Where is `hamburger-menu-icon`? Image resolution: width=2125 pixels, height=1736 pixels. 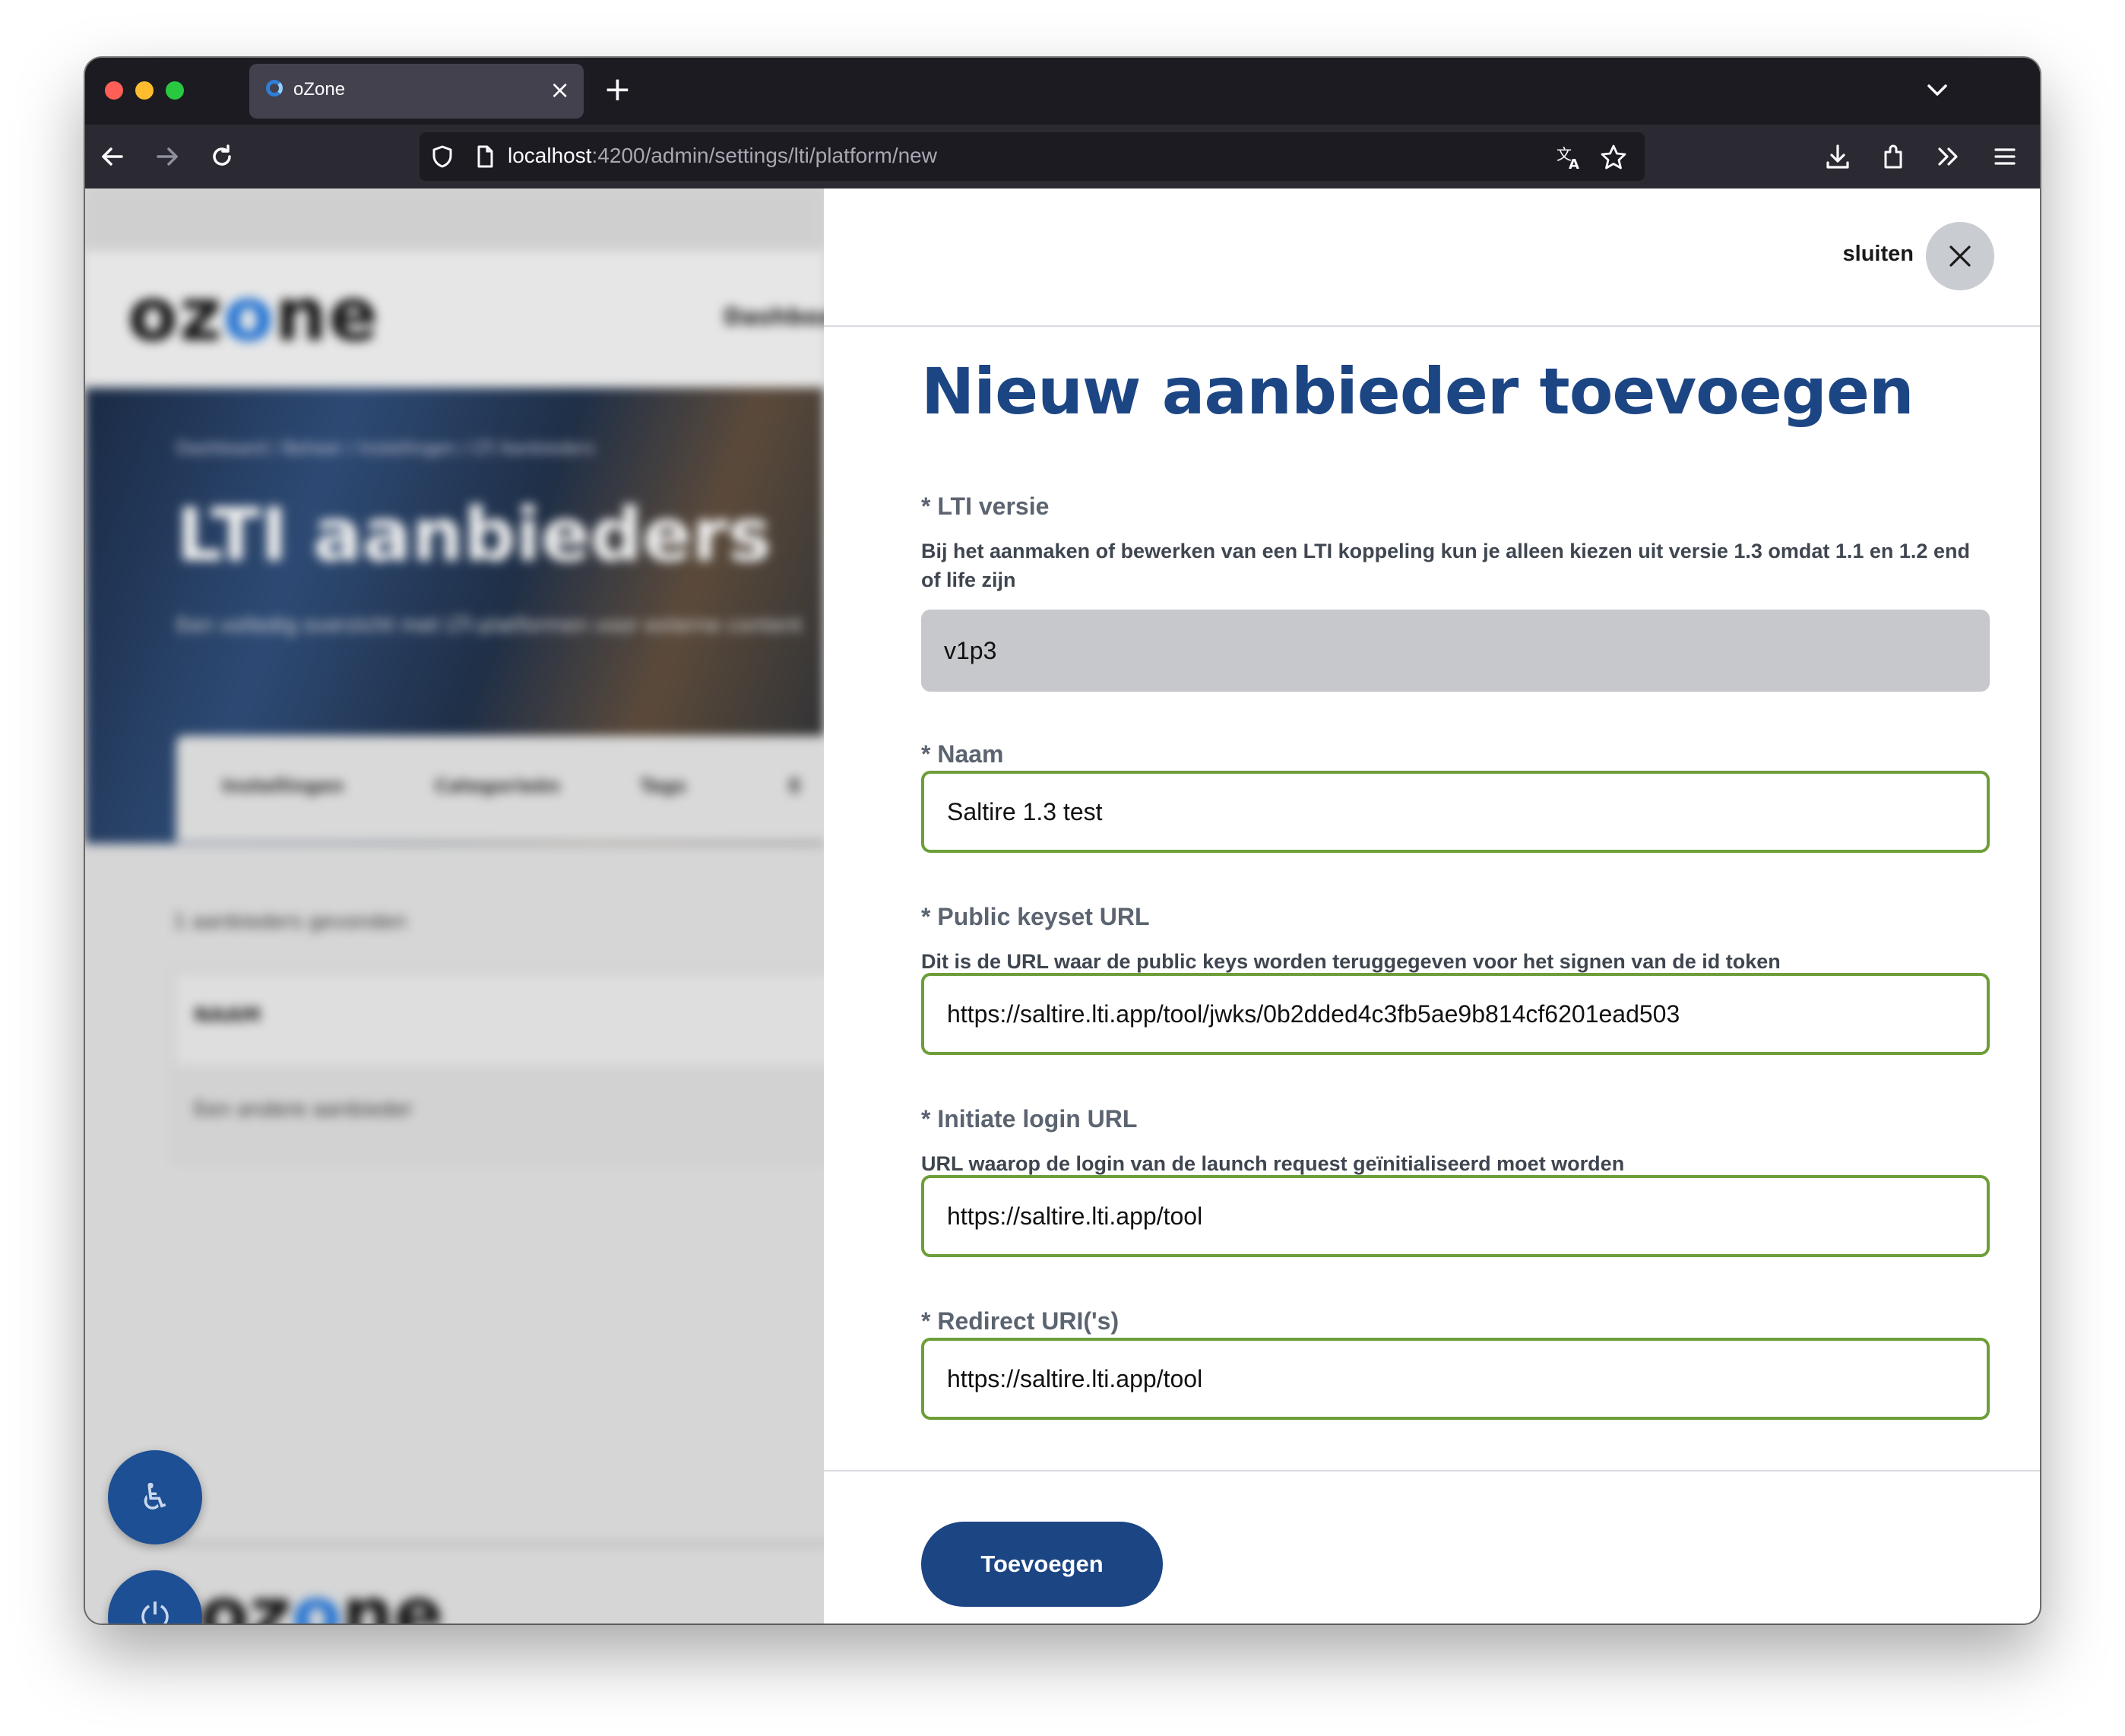 hamburger-menu-icon is located at coordinates (2005, 156).